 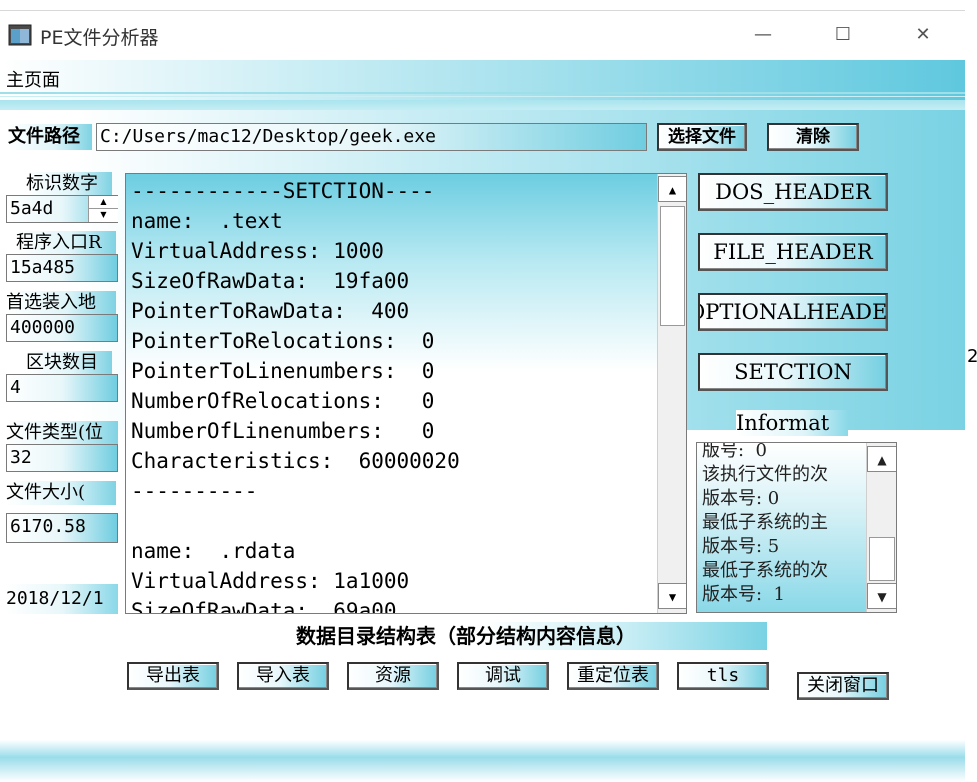 I want to click on section-line: VirtualAddress: 1a1000, so click(x=270, y=581).